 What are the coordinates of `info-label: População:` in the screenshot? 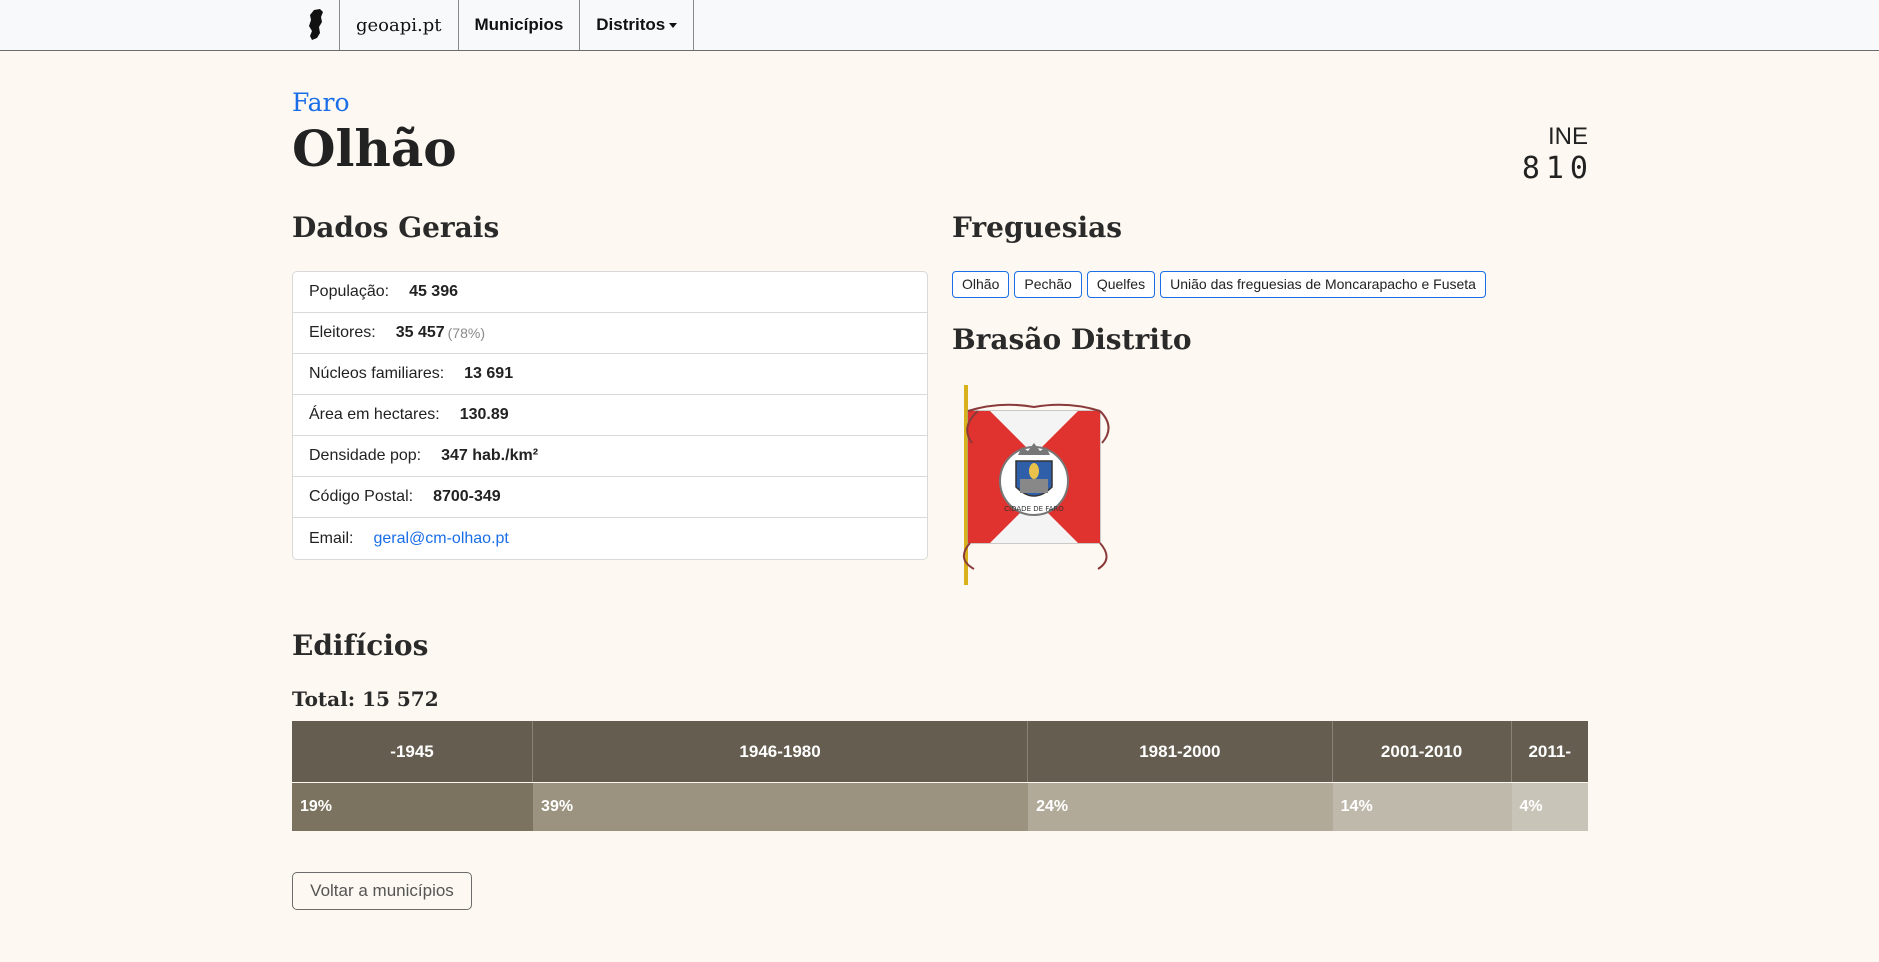 It's located at (349, 291).